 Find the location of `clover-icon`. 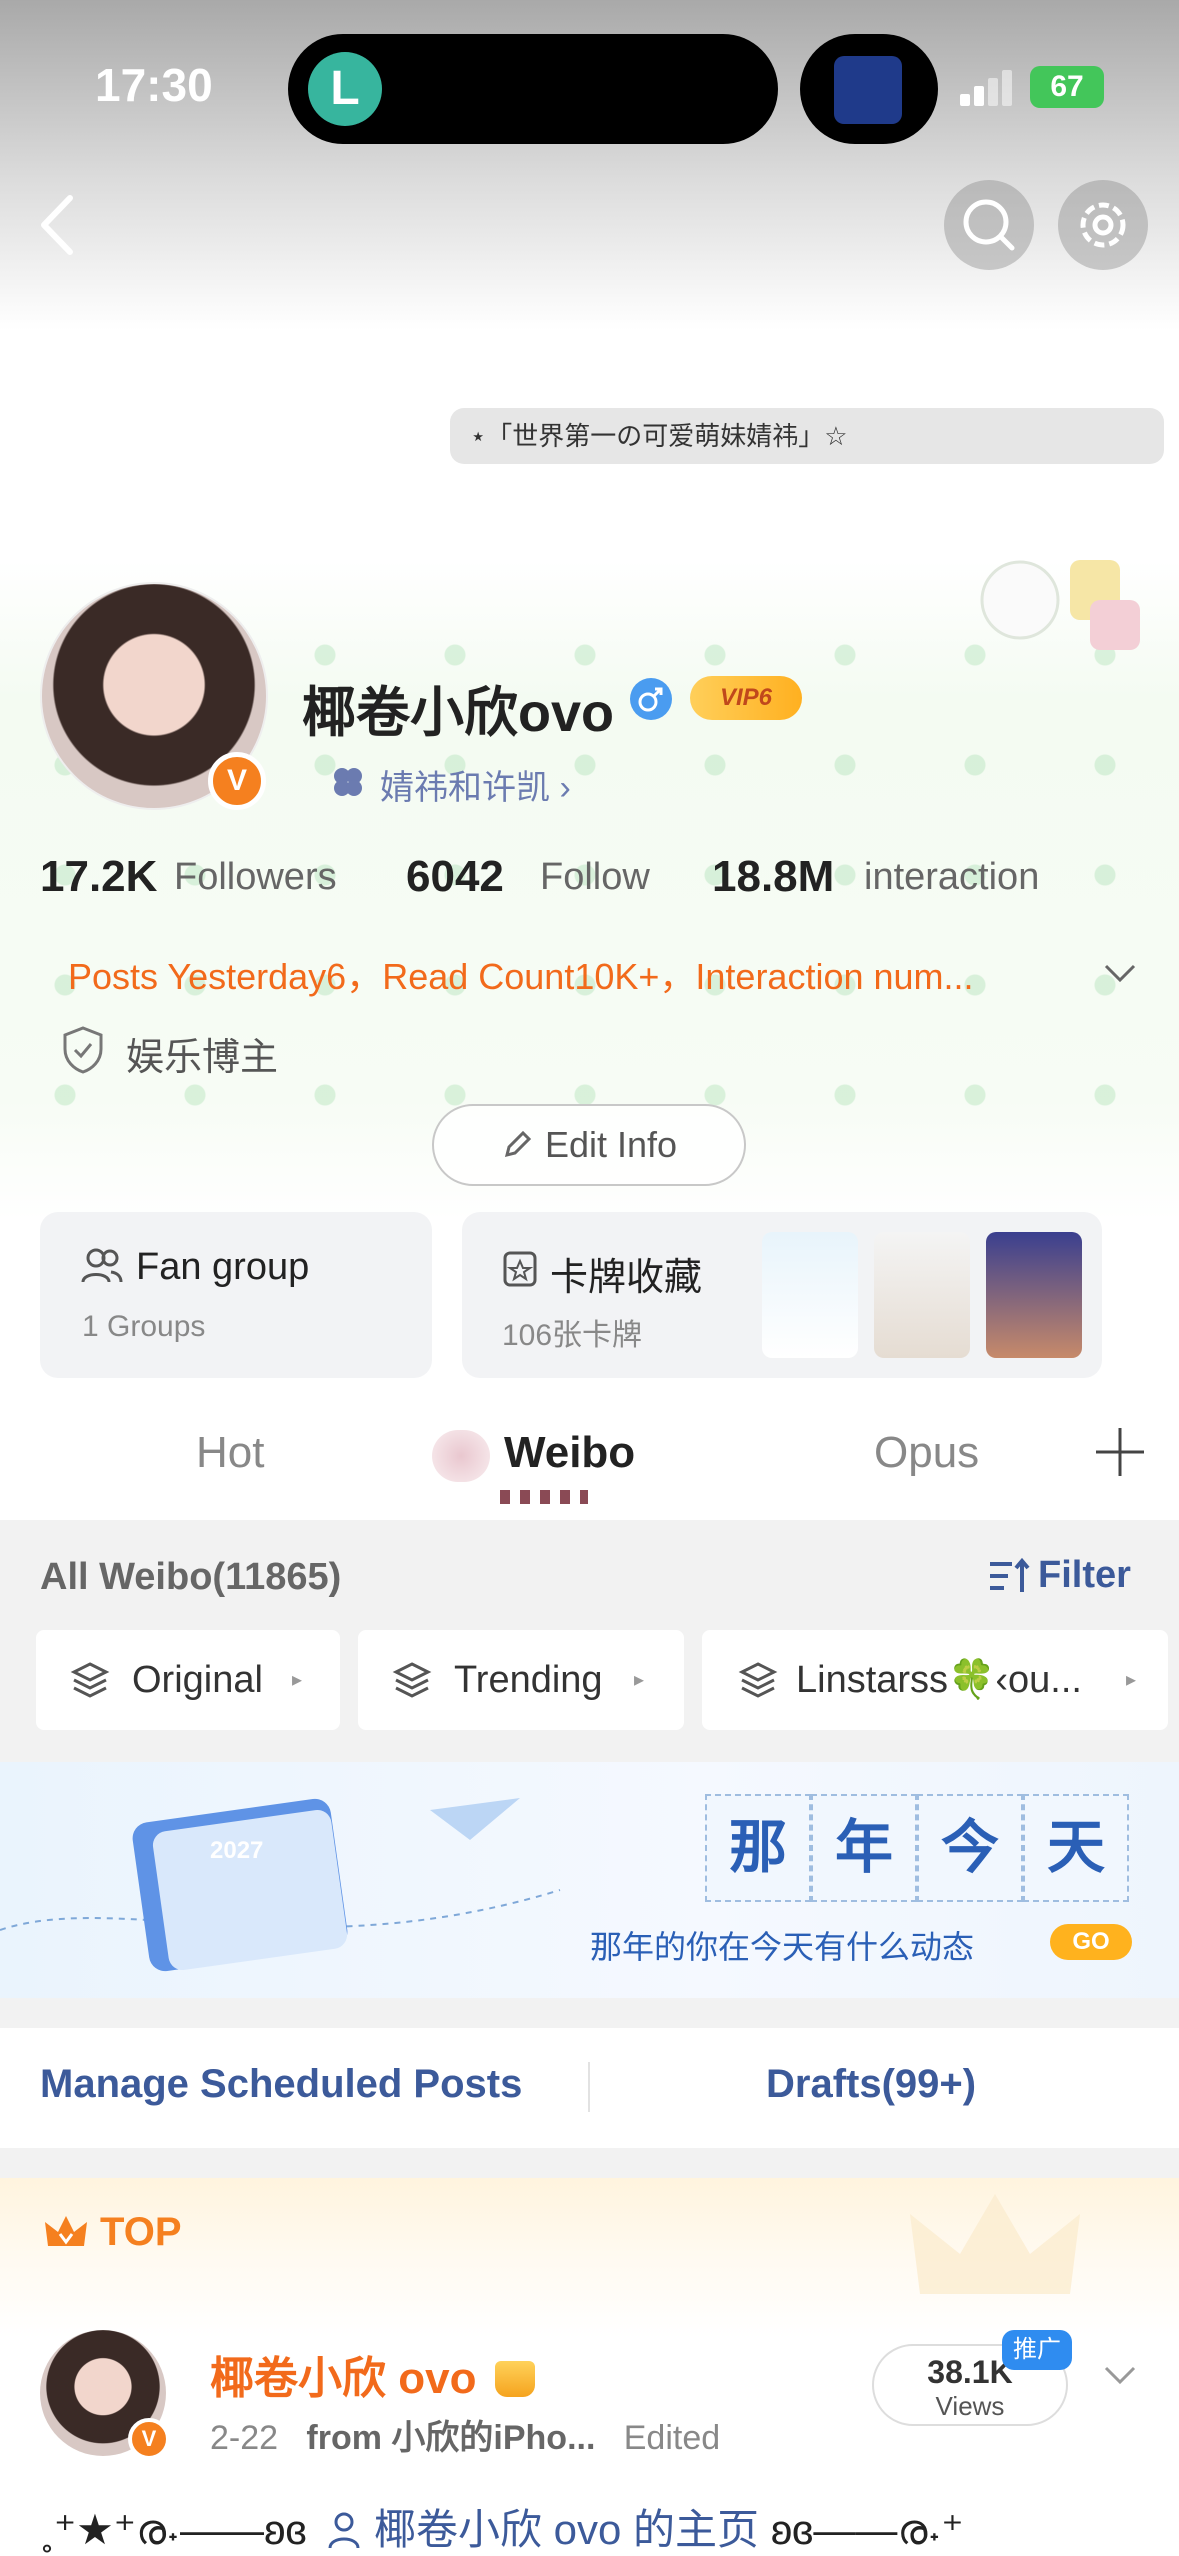

clover-icon is located at coordinates (348, 782).